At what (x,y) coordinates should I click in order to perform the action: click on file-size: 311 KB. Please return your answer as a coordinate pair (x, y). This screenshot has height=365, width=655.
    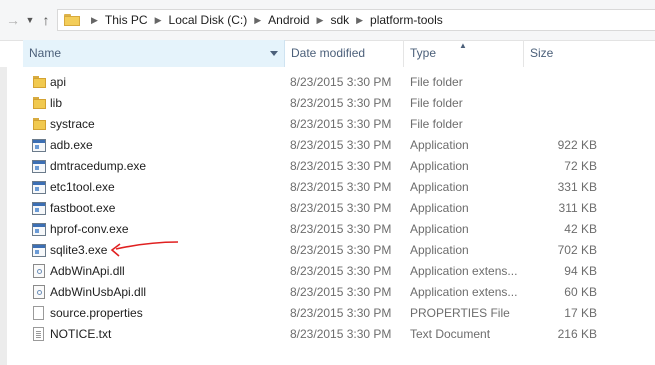
    Looking at the image, I should click on (577, 208).